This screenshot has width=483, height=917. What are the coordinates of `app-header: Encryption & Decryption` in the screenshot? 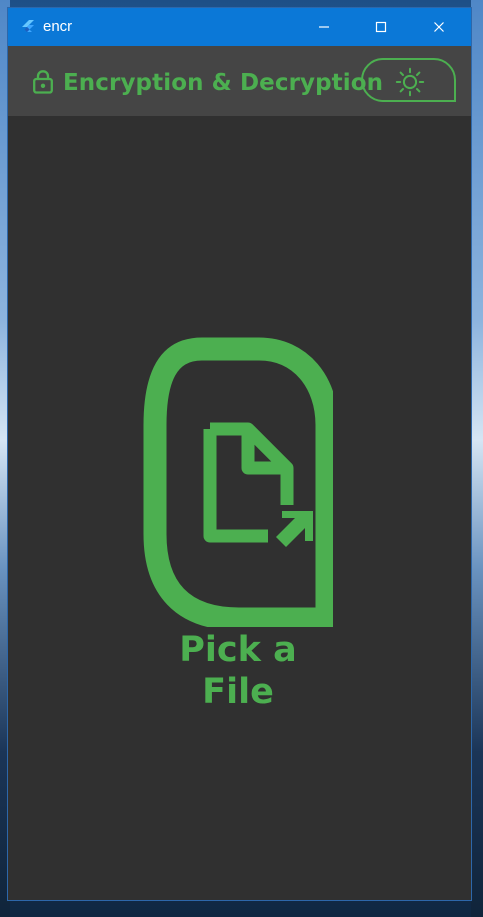 It's located at (239, 81).